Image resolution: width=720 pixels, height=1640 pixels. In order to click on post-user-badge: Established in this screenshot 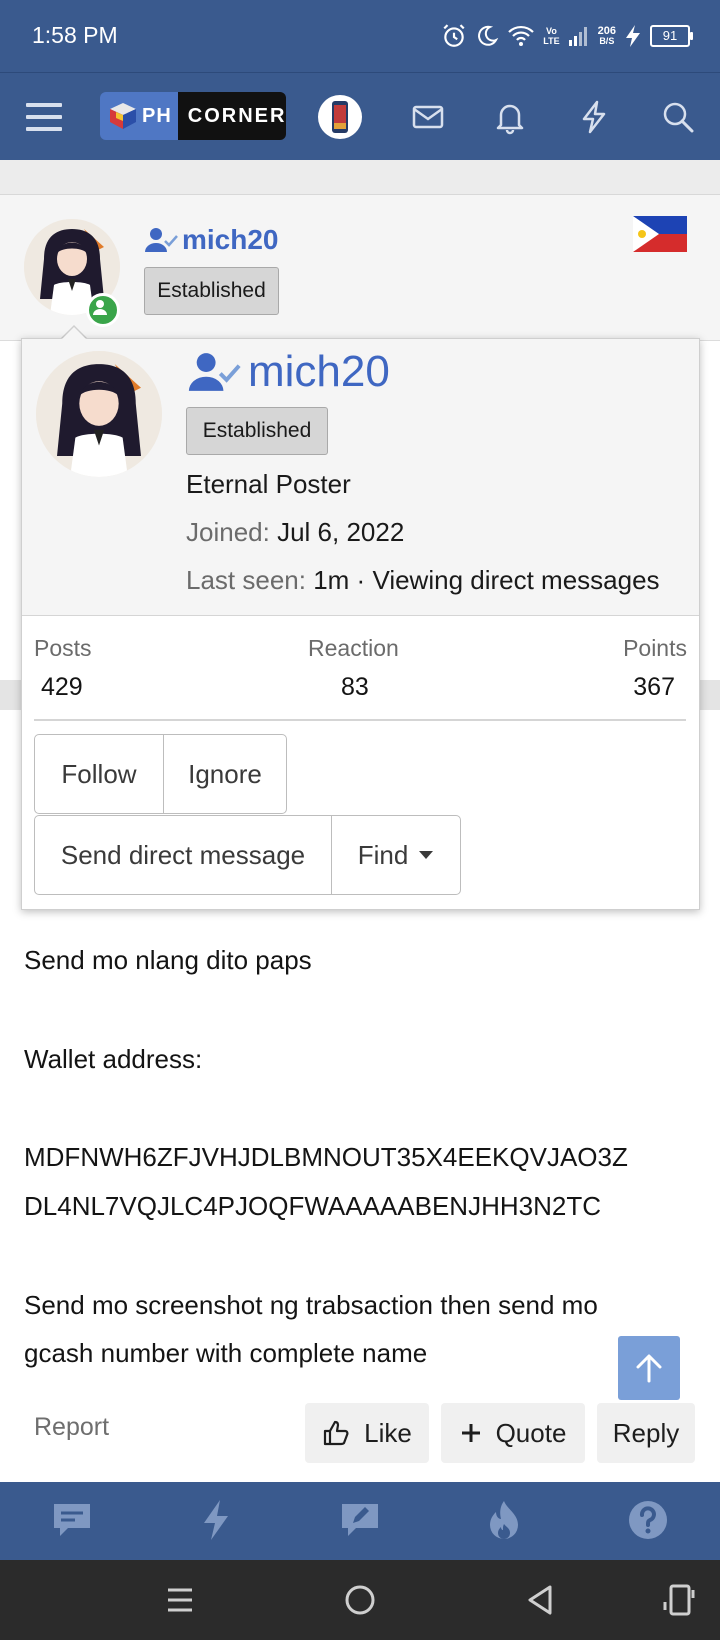, I will do `click(211, 291)`.